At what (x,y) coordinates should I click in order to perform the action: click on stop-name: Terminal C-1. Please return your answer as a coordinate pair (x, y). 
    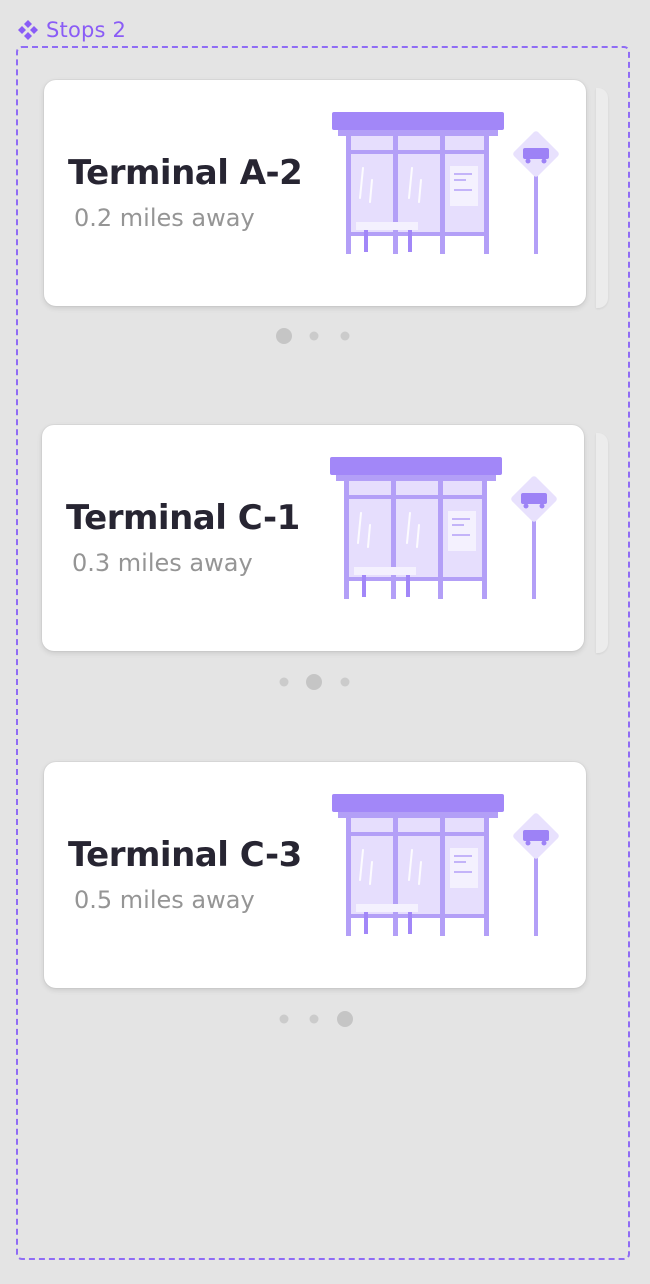
    Looking at the image, I should click on (183, 518).